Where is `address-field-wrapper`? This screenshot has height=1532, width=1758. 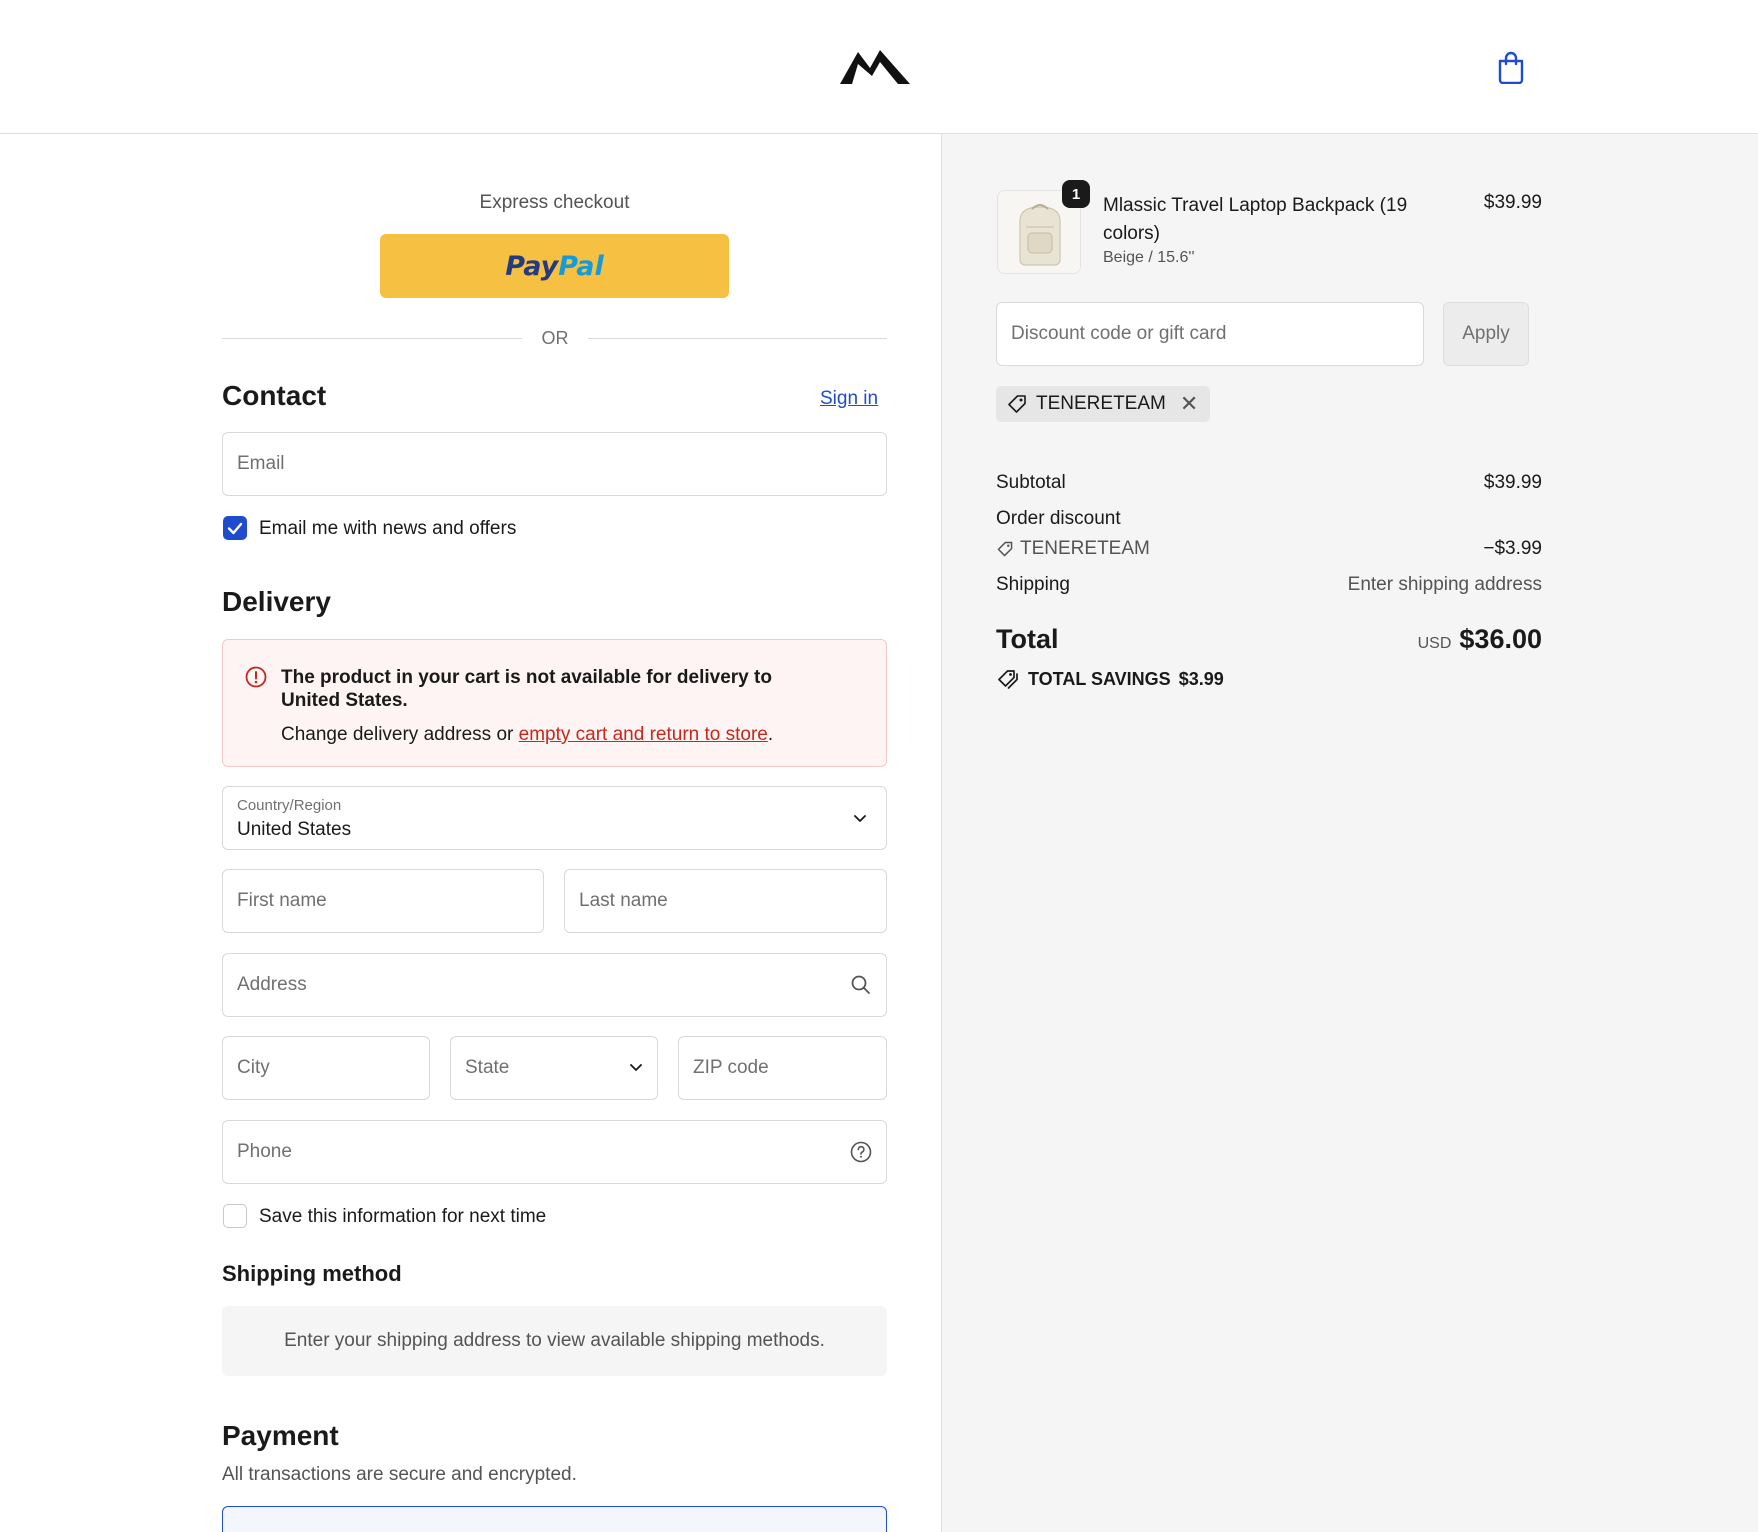 address-field-wrapper is located at coordinates (554, 985).